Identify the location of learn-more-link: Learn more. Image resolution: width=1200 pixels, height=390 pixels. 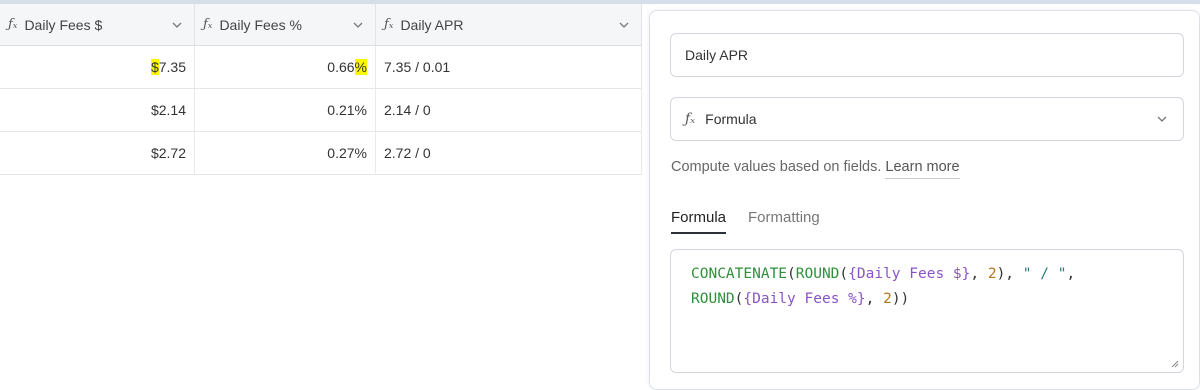
(922, 169).